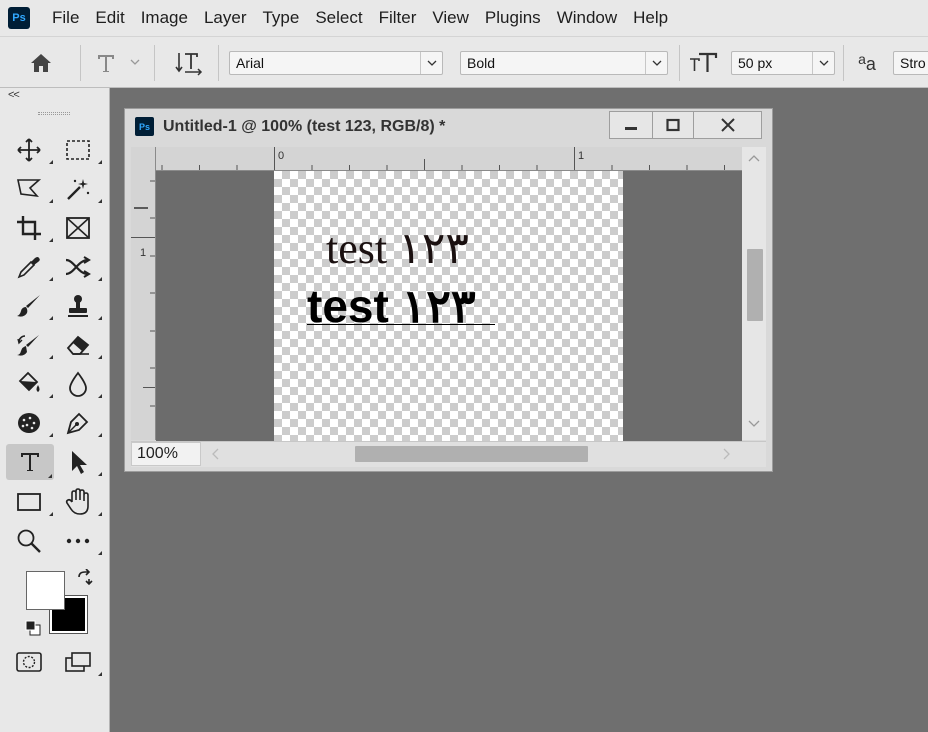 This screenshot has width=928, height=732. I want to click on document-title-bar: Ps Untitled-1 @ 100% (test 123, RGB/8) *, so click(448, 127).